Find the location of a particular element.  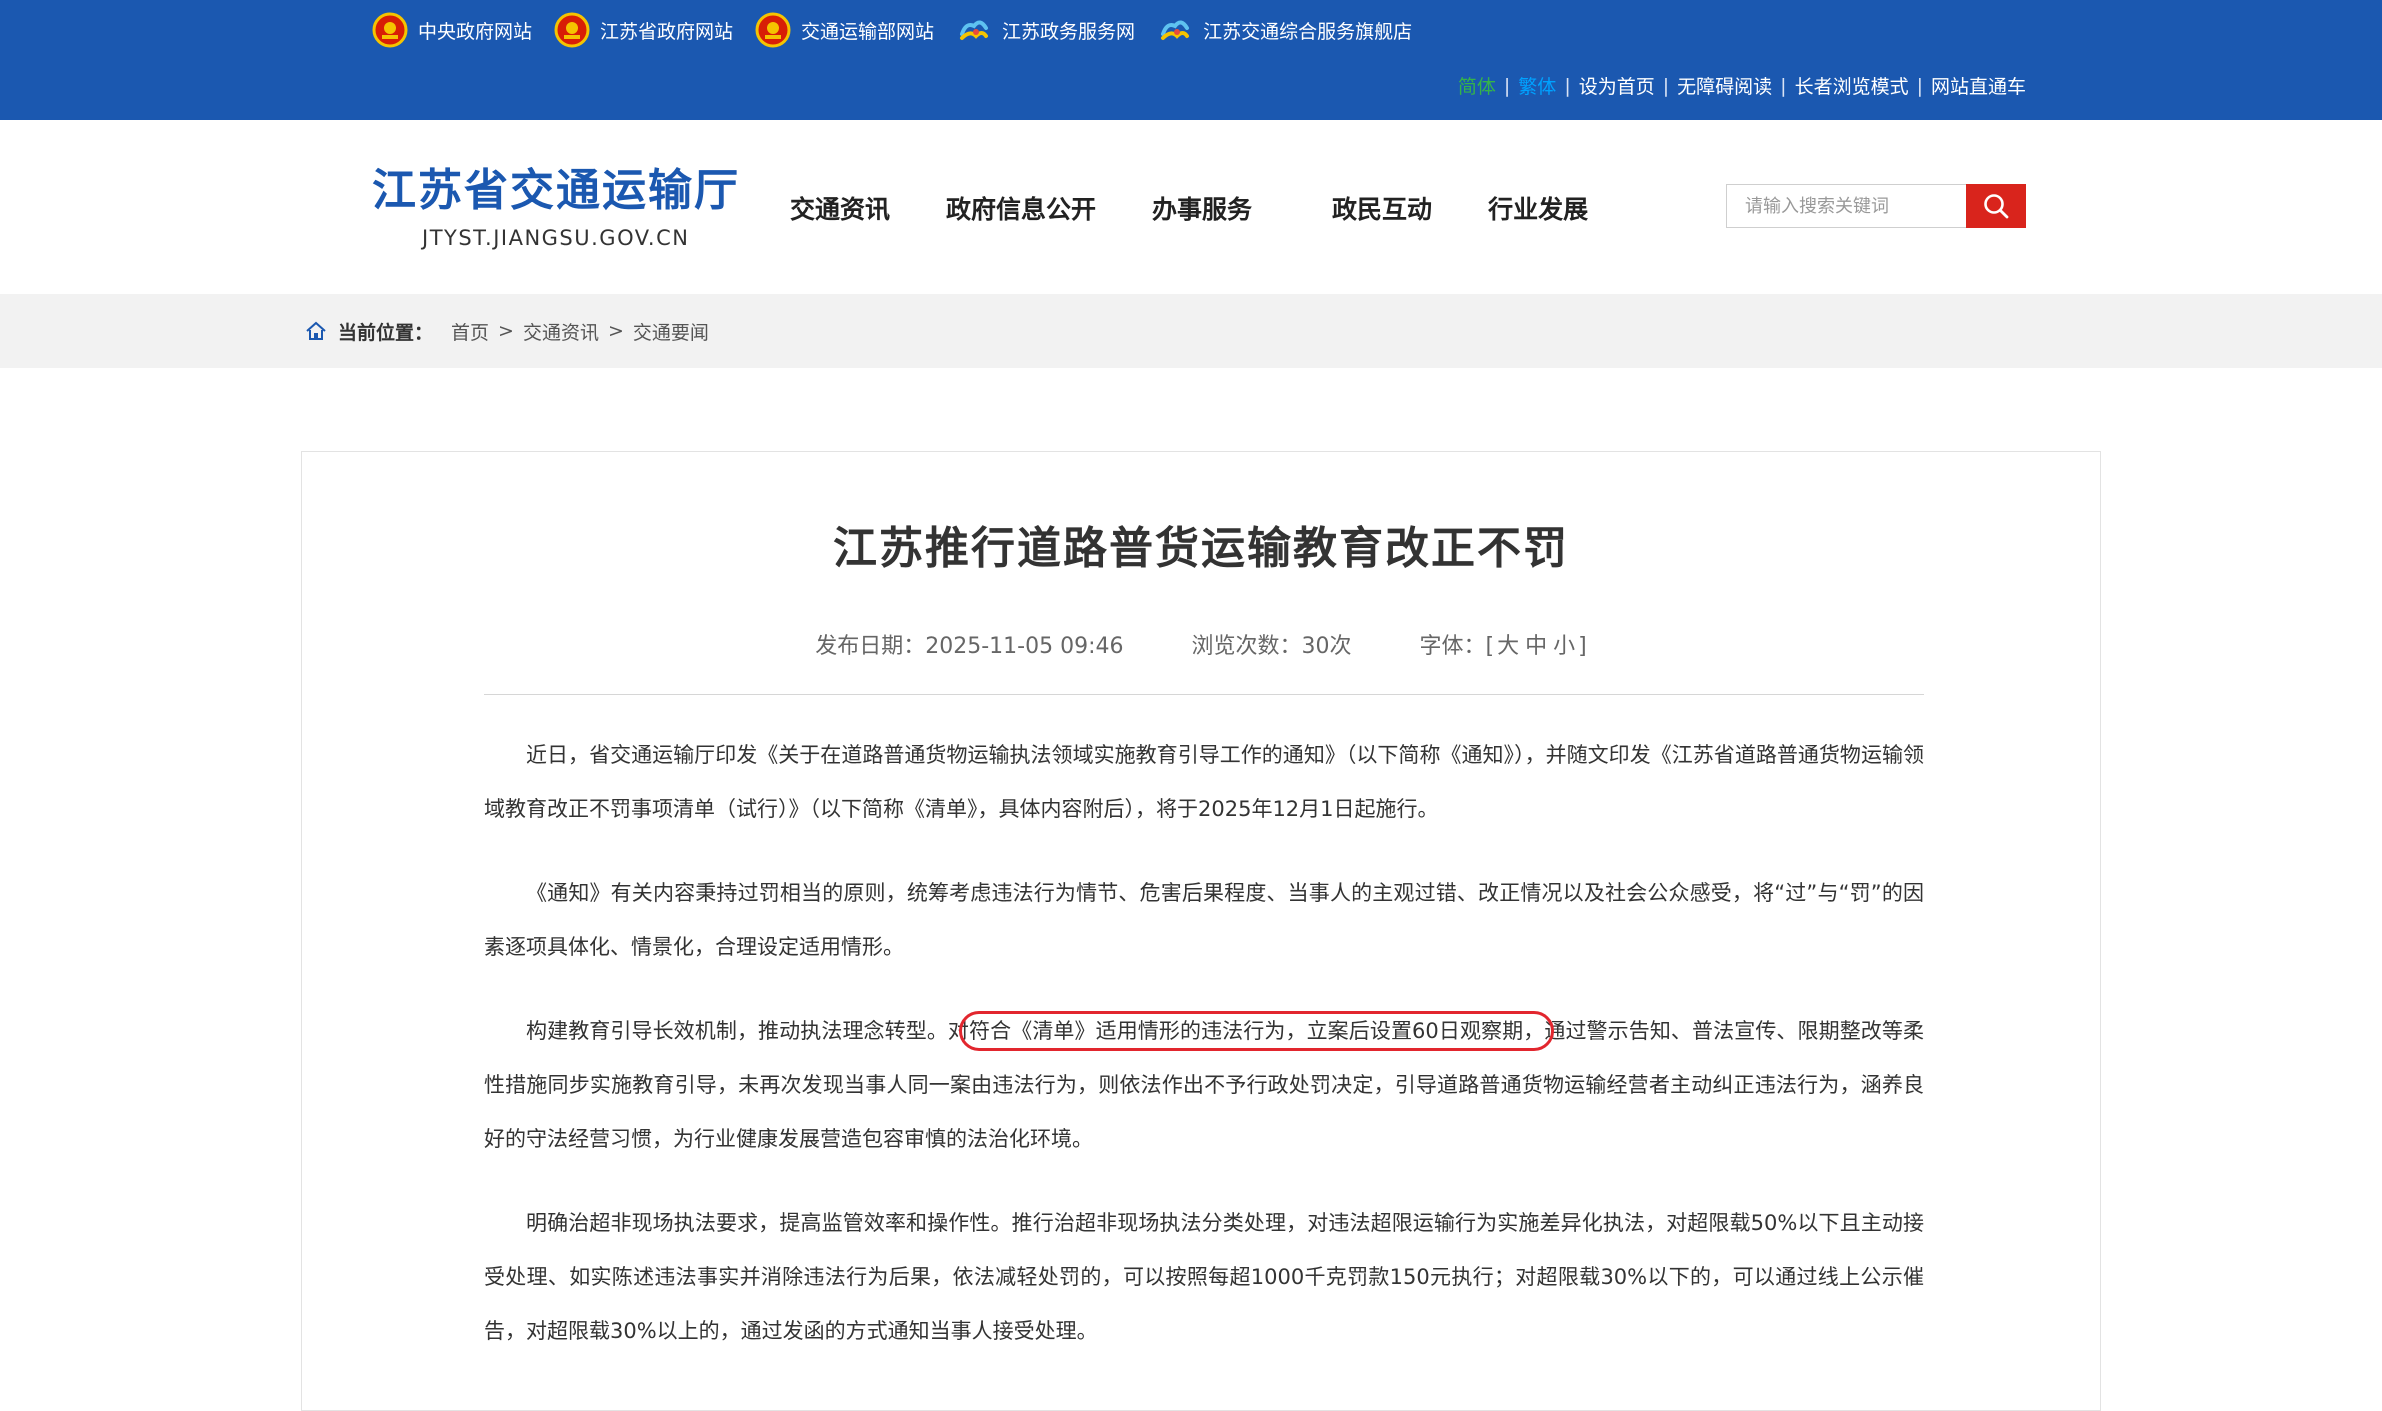

breadcrumb-bar: 当前位置： 首页 > 交通资讯 > 交通要闻 is located at coordinates (1191, 331).